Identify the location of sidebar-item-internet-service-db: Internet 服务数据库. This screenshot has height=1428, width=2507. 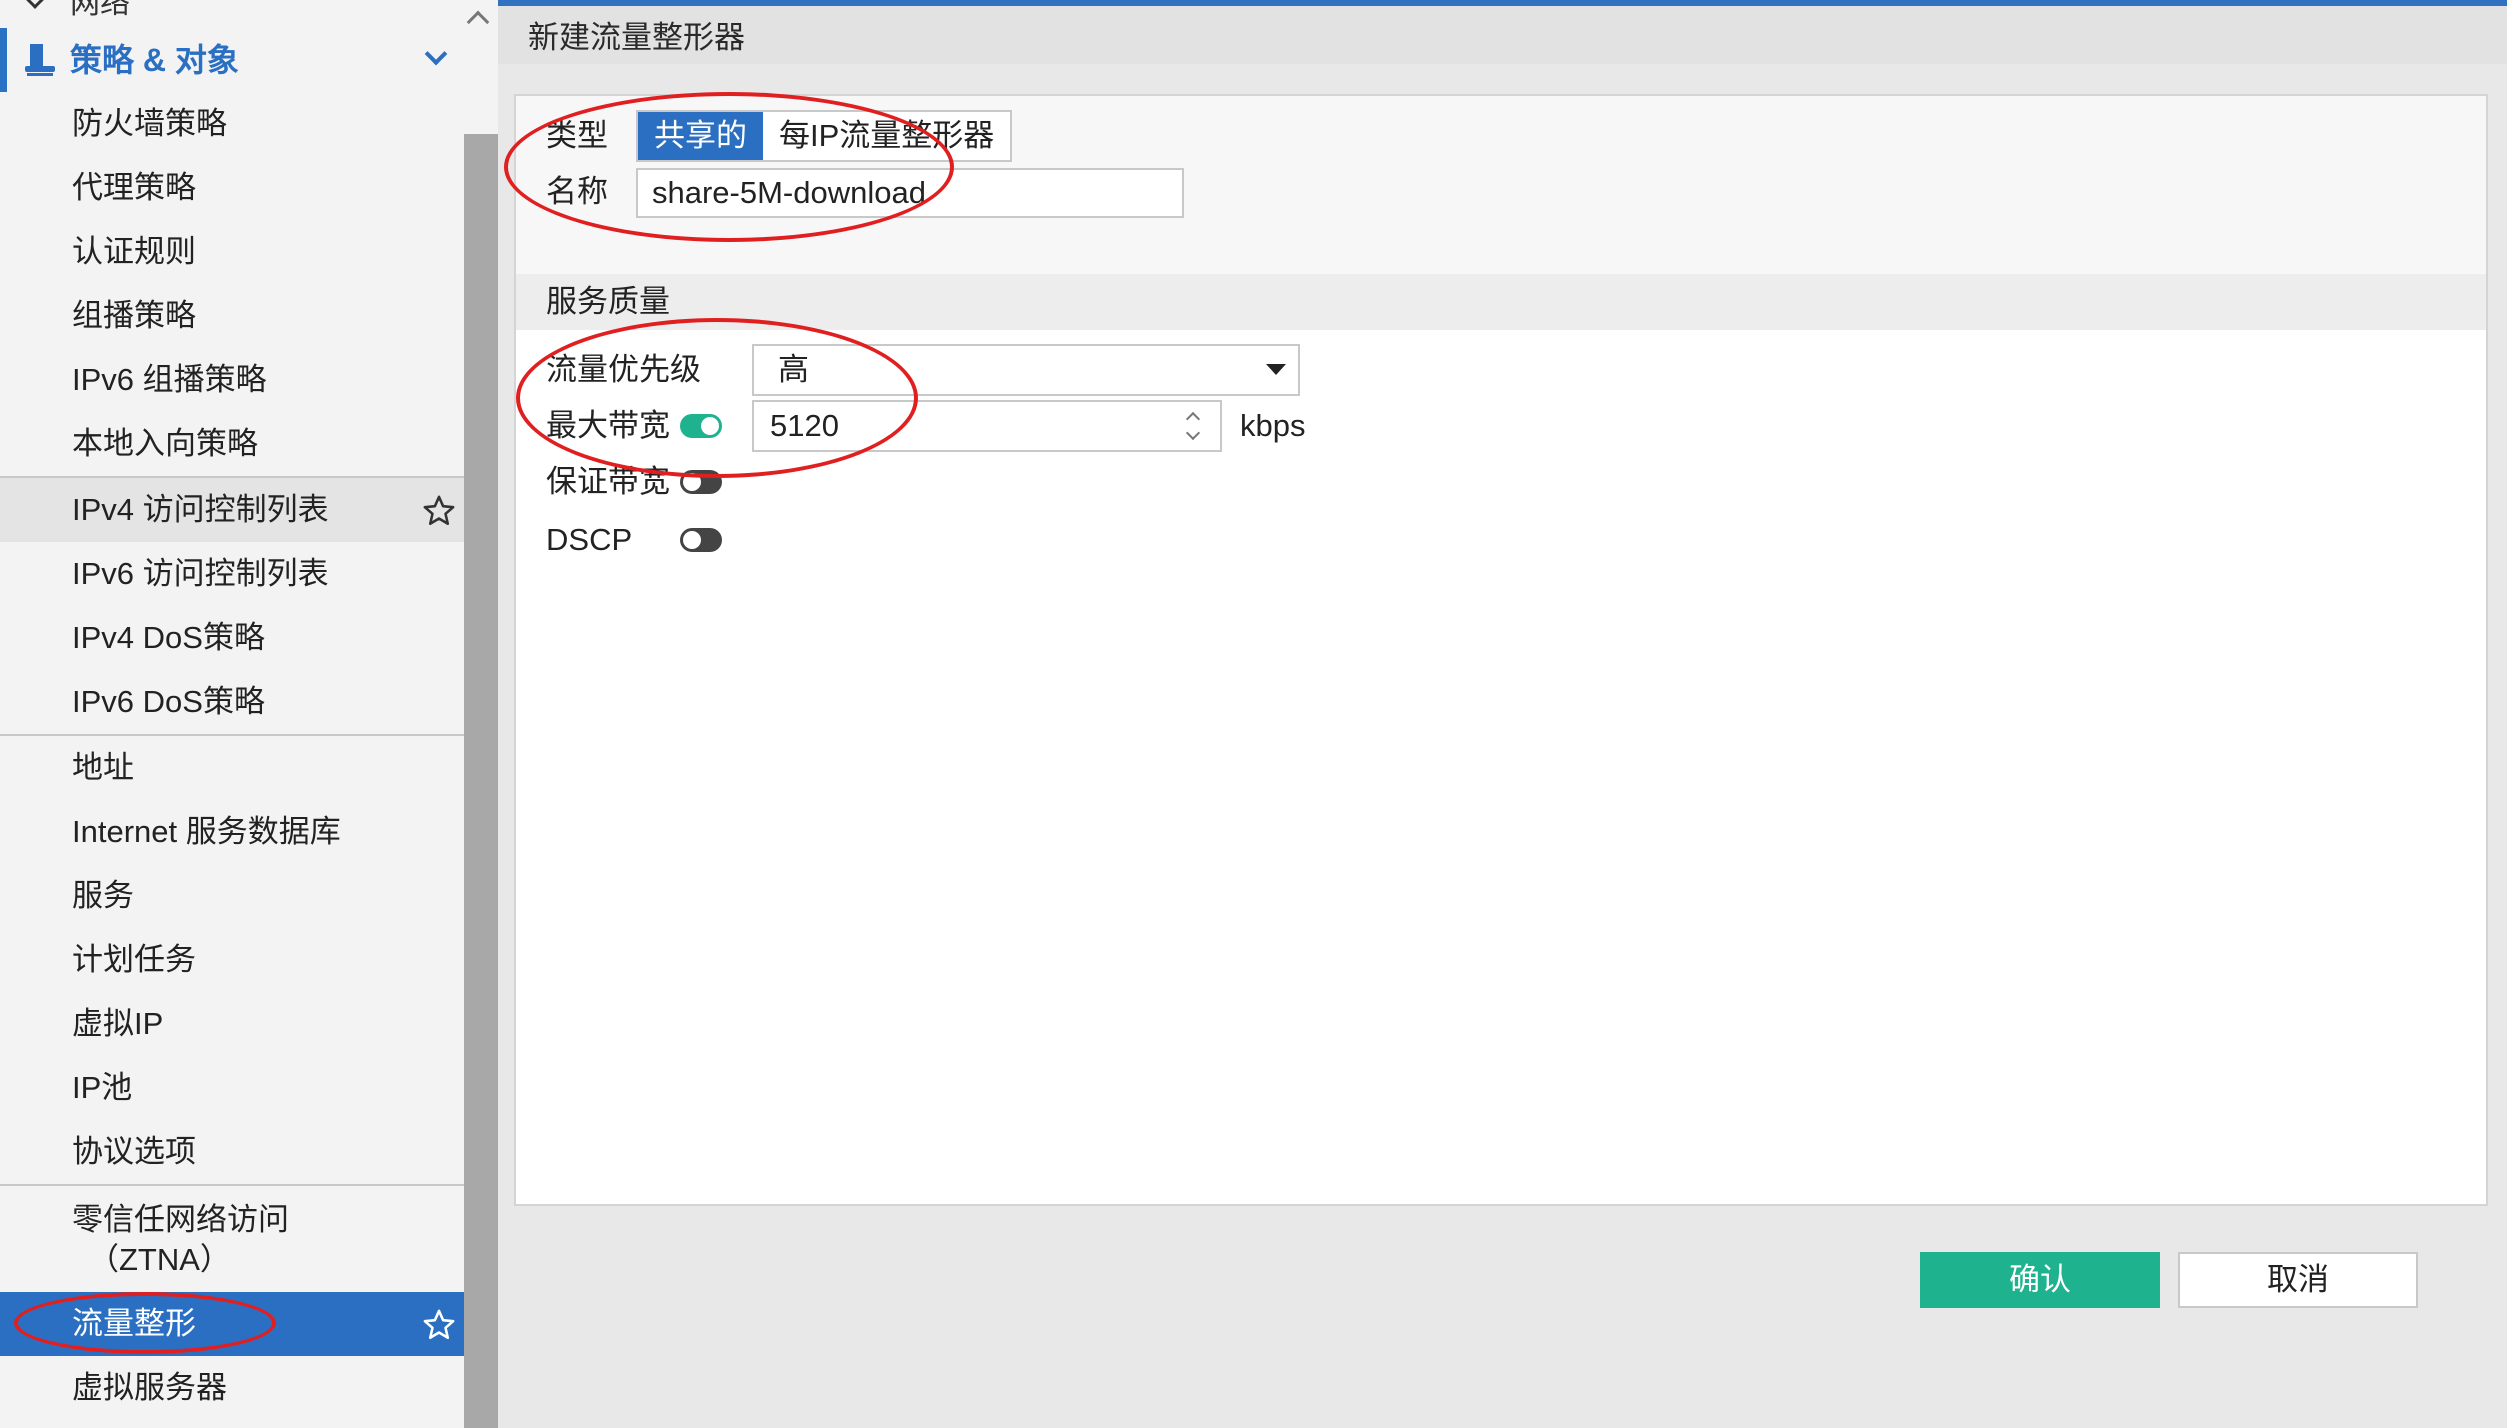
(232, 832).